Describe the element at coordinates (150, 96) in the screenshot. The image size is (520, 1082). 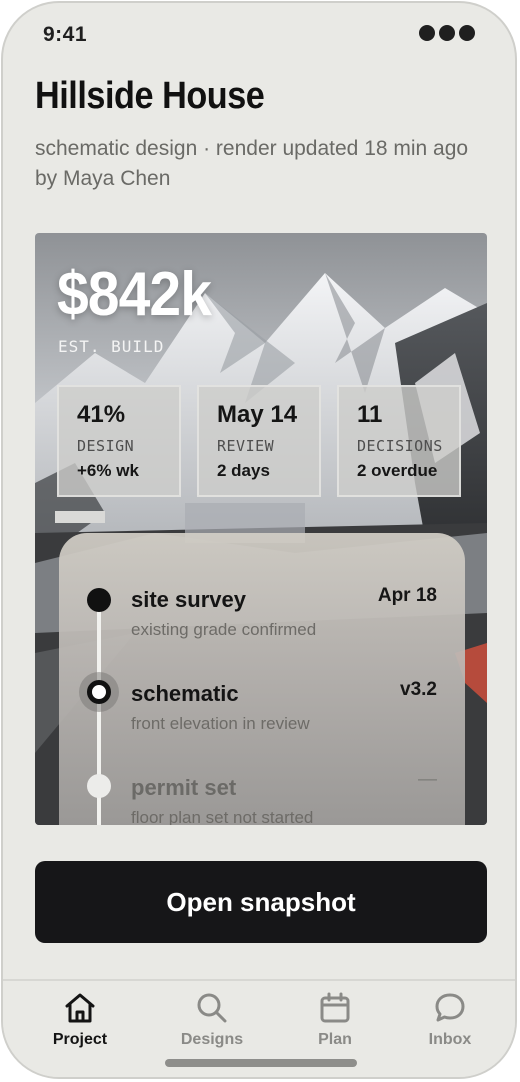
I see `page-title: Hillside House` at that location.